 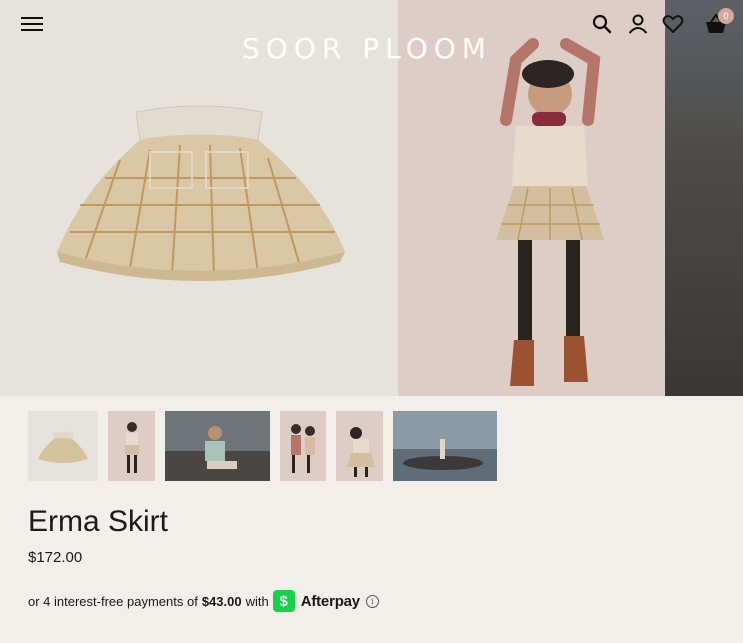 I want to click on afterpay-brand: Afterpay, so click(x=330, y=601).